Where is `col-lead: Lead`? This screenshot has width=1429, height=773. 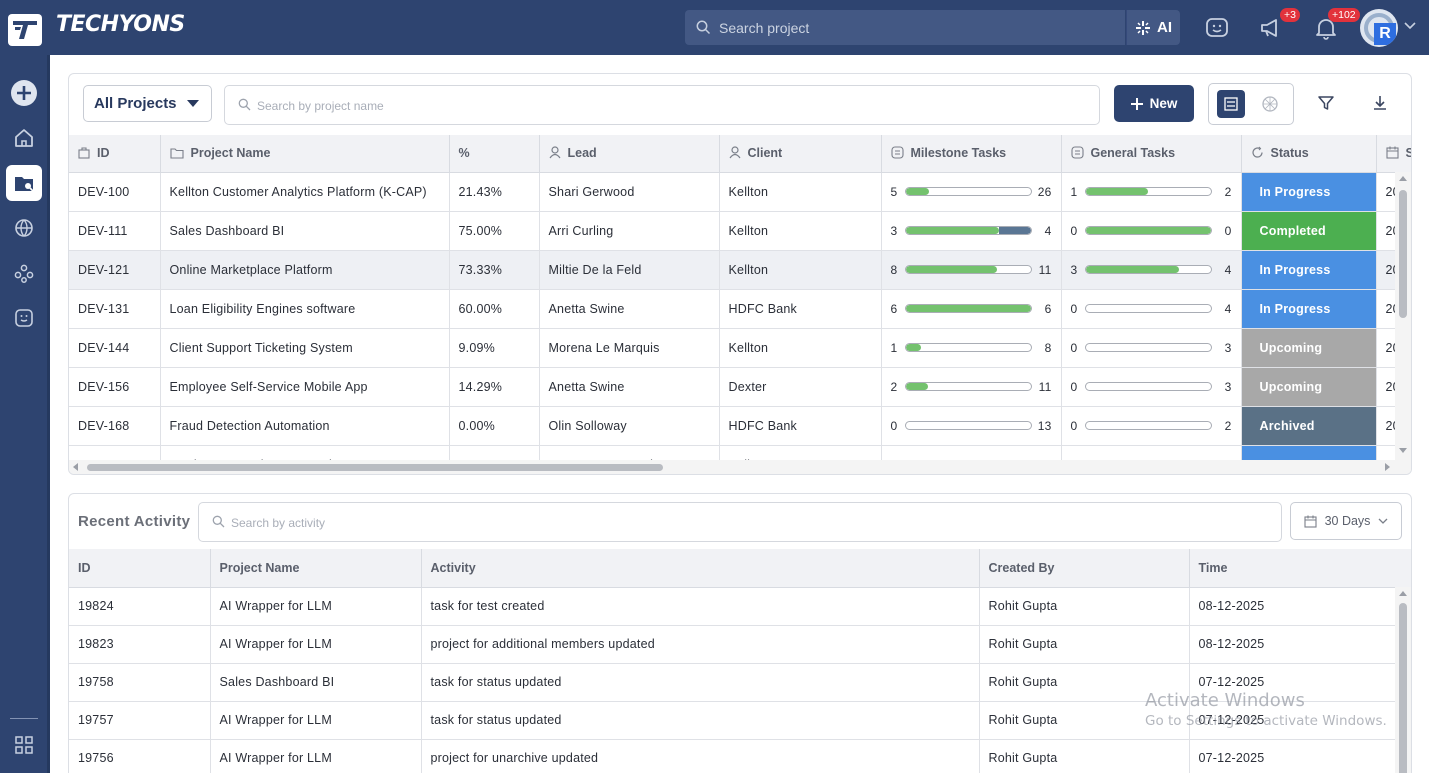
col-lead: Lead is located at coordinates (629, 153).